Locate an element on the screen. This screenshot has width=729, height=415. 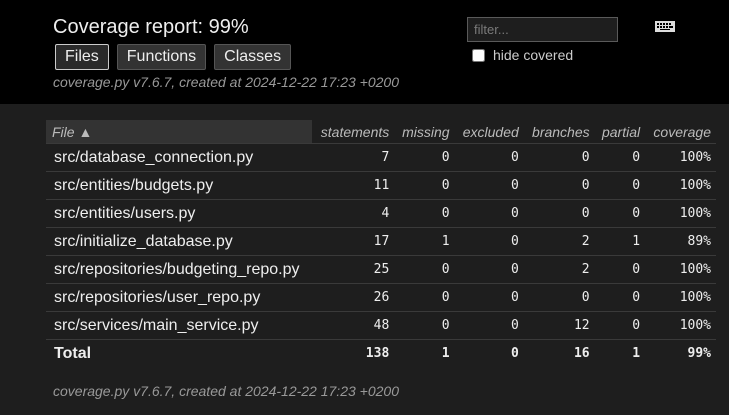
file-name: src/database_connection.py is located at coordinates (179, 157).